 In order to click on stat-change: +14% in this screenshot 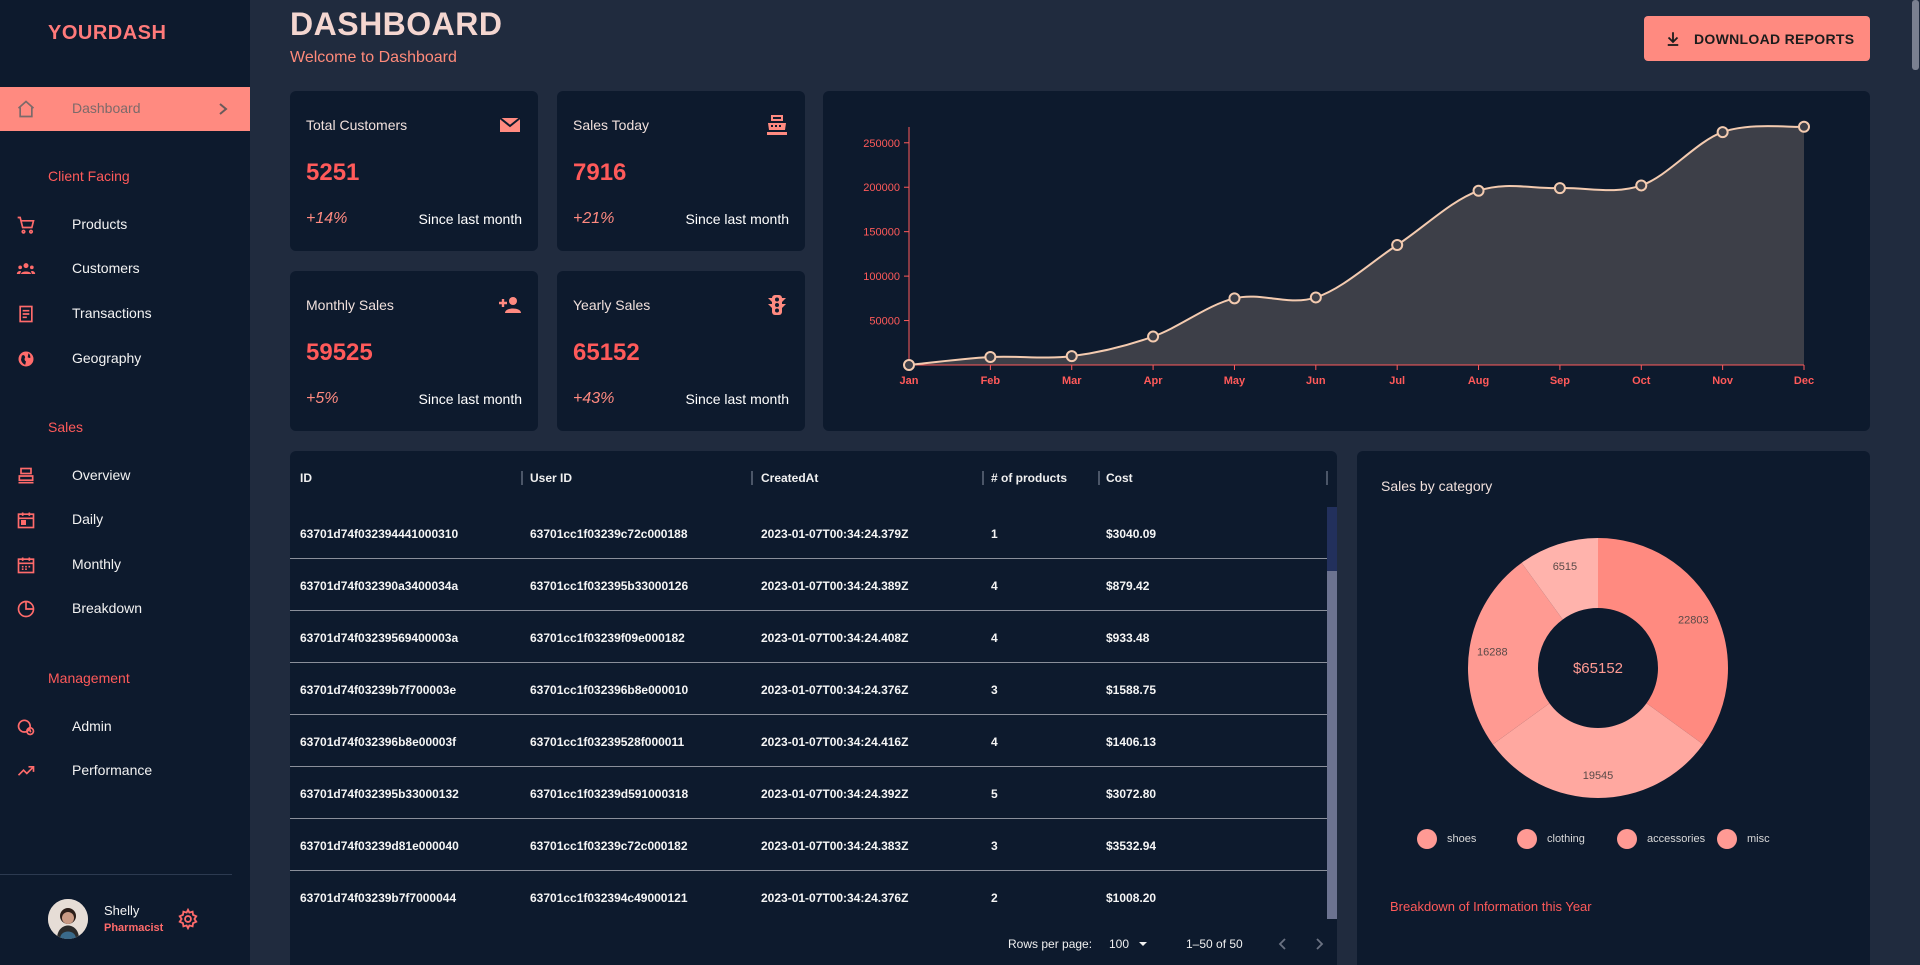, I will do `click(327, 218)`.